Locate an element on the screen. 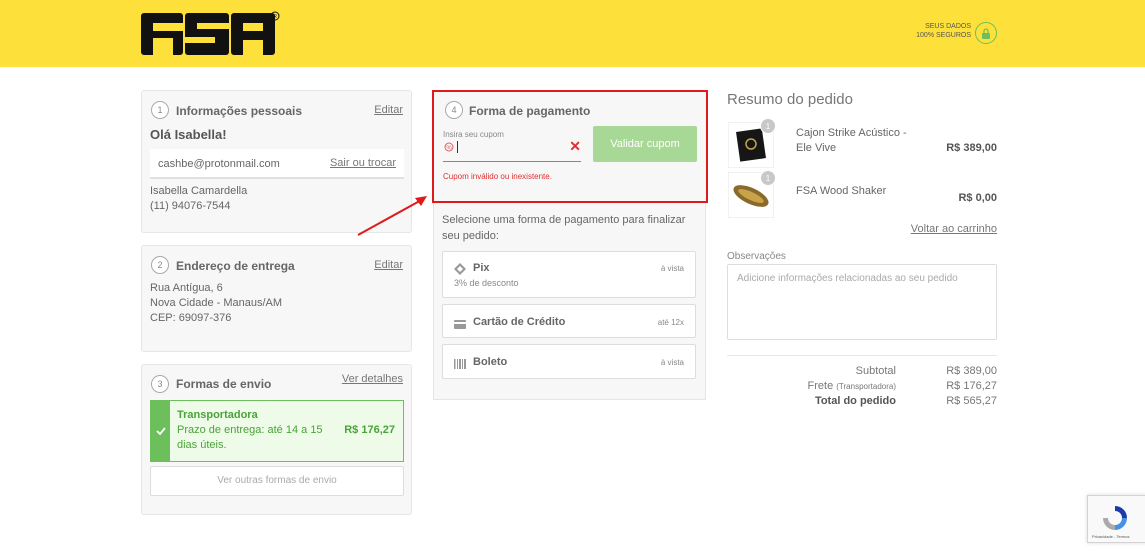 The width and height of the screenshot is (1145, 553). email-row: cashbe@protonmail.com Sair ou trocar is located at coordinates (277, 164).